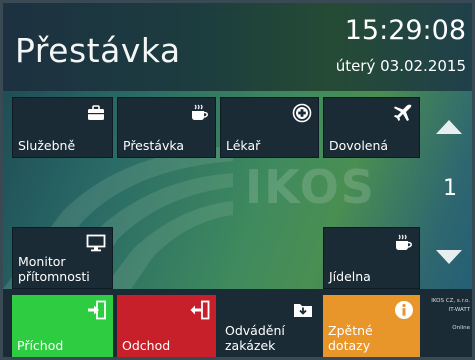 This screenshot has height=360, width=475. What do you see at coordinates (405, 30) in the screenshot?
I see `clock-time: 15:29:08` at bounding box center [405, 30].